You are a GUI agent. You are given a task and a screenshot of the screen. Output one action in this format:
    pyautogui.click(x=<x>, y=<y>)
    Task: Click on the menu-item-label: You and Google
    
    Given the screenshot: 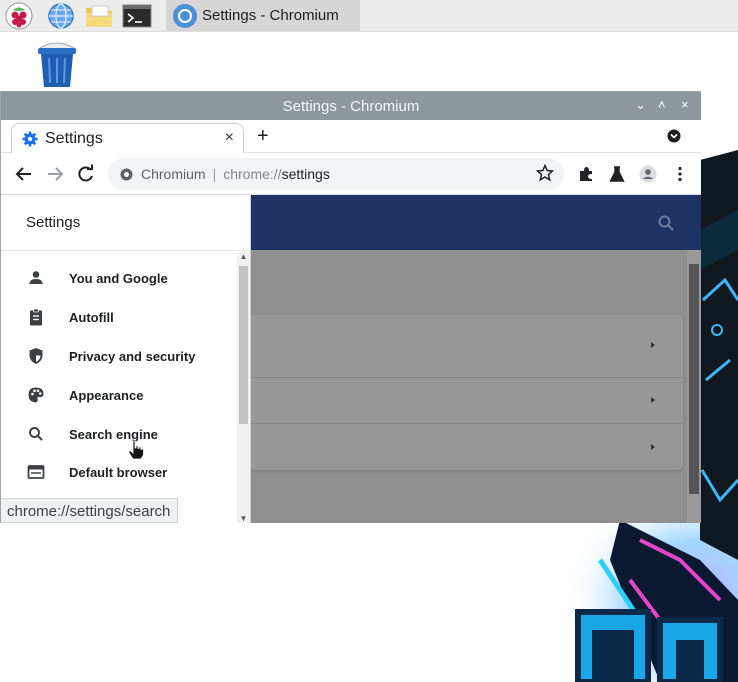 What is the action you would take?
    pyautogui.click(x=118, y=278)
    